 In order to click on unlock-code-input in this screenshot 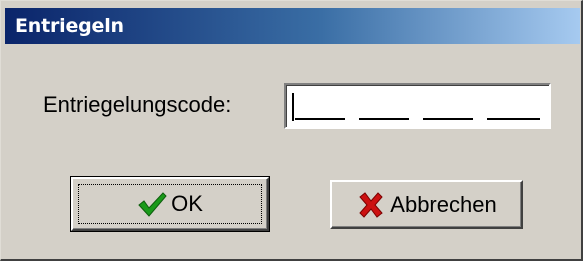, I will do `click(417, 106)`.